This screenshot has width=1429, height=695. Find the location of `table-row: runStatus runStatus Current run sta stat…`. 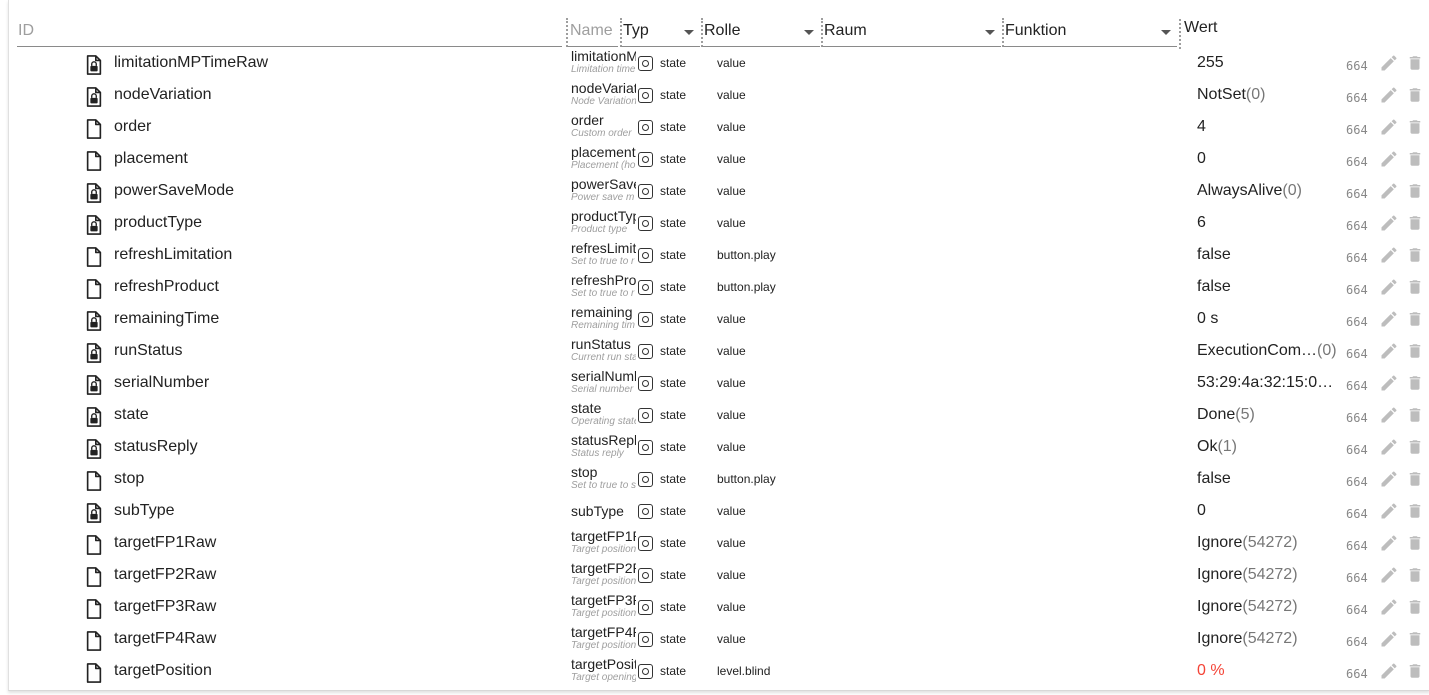

table-row: runStatus runStatus Current run sta stat… is located at coordinates (719, 351).